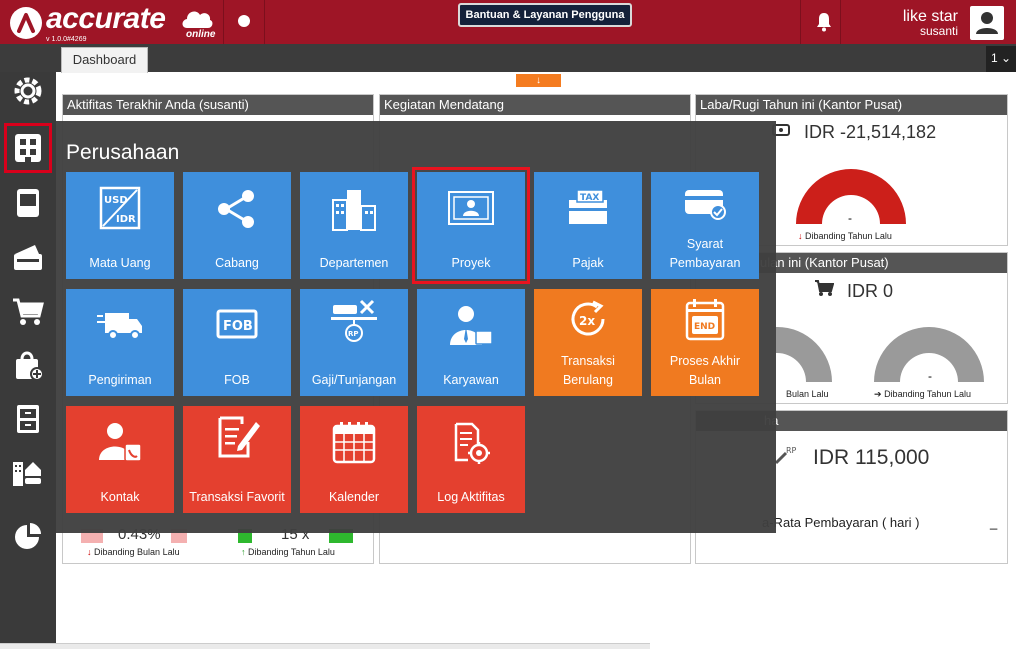  What do you see at coordinates (1001, 59) in the screenshot?
I see `tab-count-dropdown: 1 ⌄` at bounding box center [1001, 59].